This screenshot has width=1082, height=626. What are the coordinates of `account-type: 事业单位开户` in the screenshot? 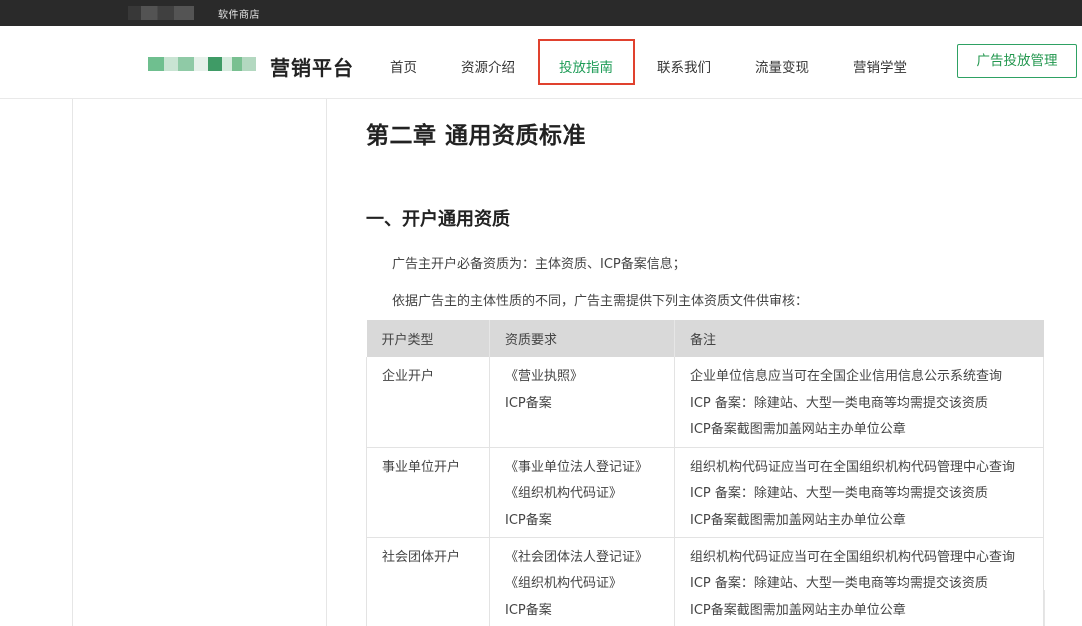 It's located at (421, 467).